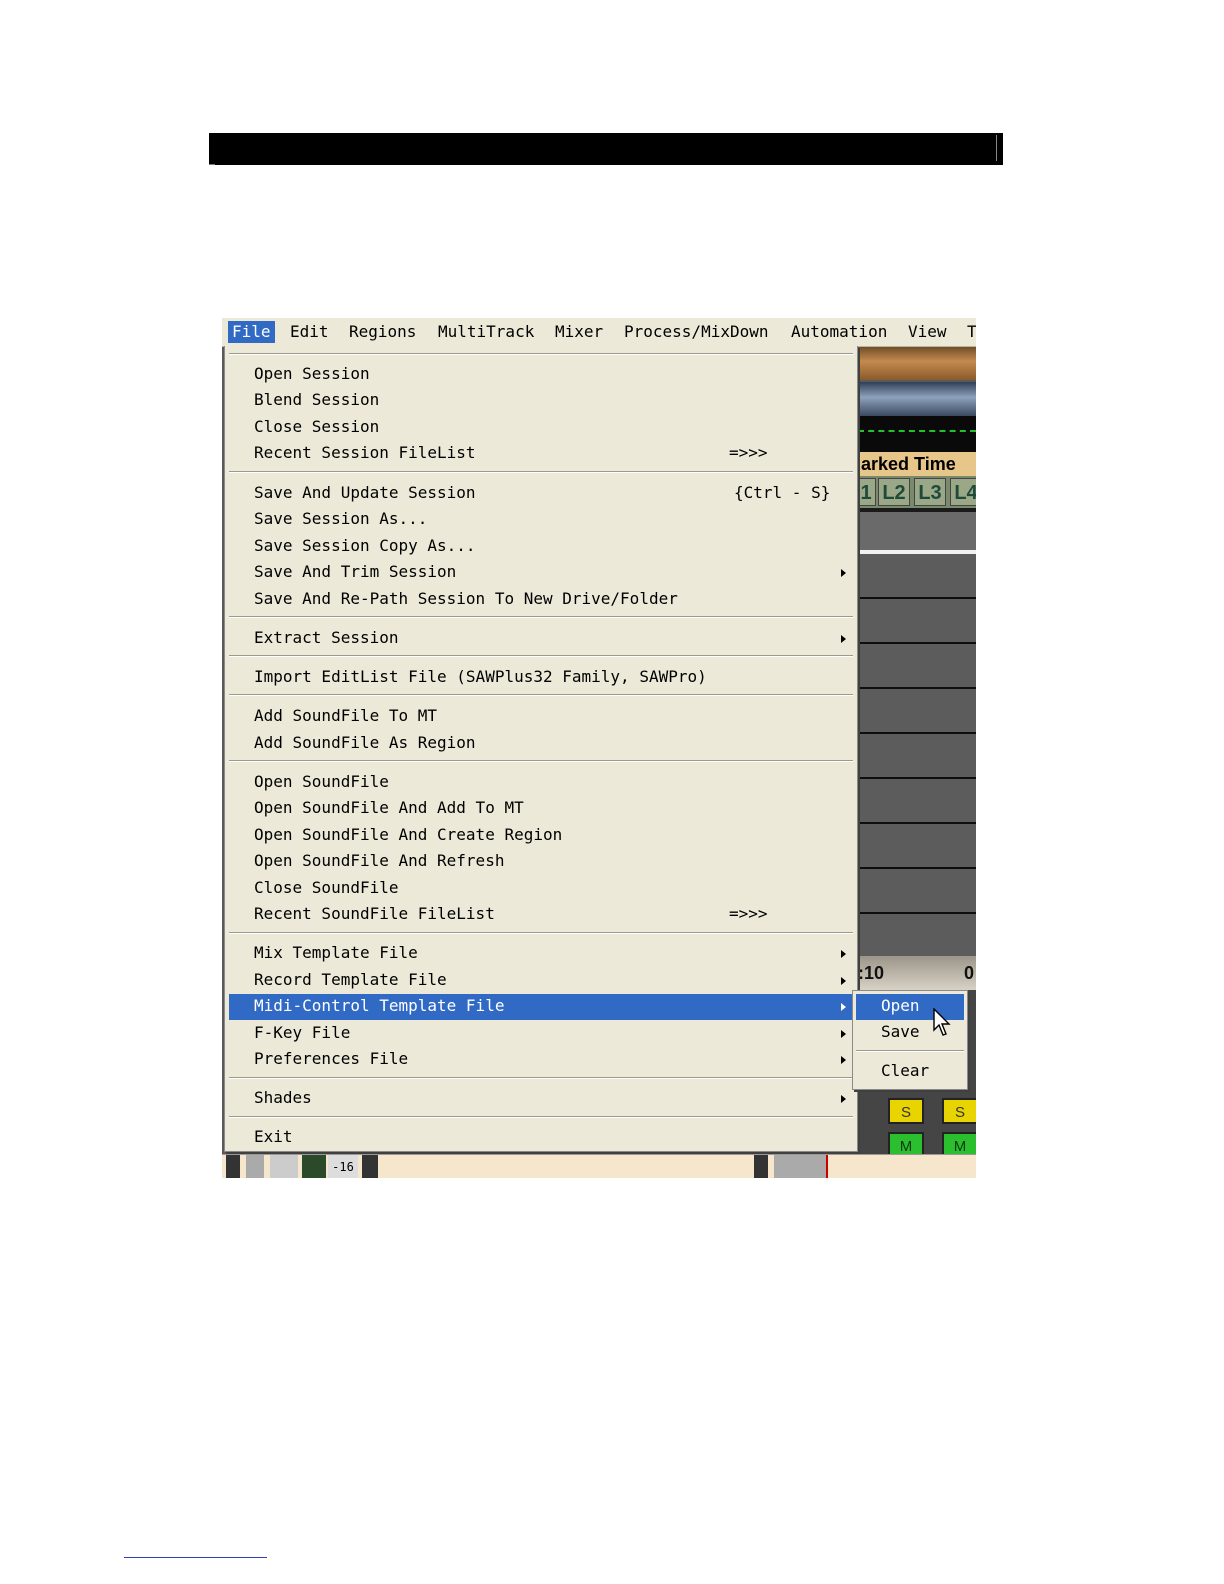  What do you see at coordinates (996, 148) in the screenshot?
I see `header-tick-right` at bounding box center [996, 148].